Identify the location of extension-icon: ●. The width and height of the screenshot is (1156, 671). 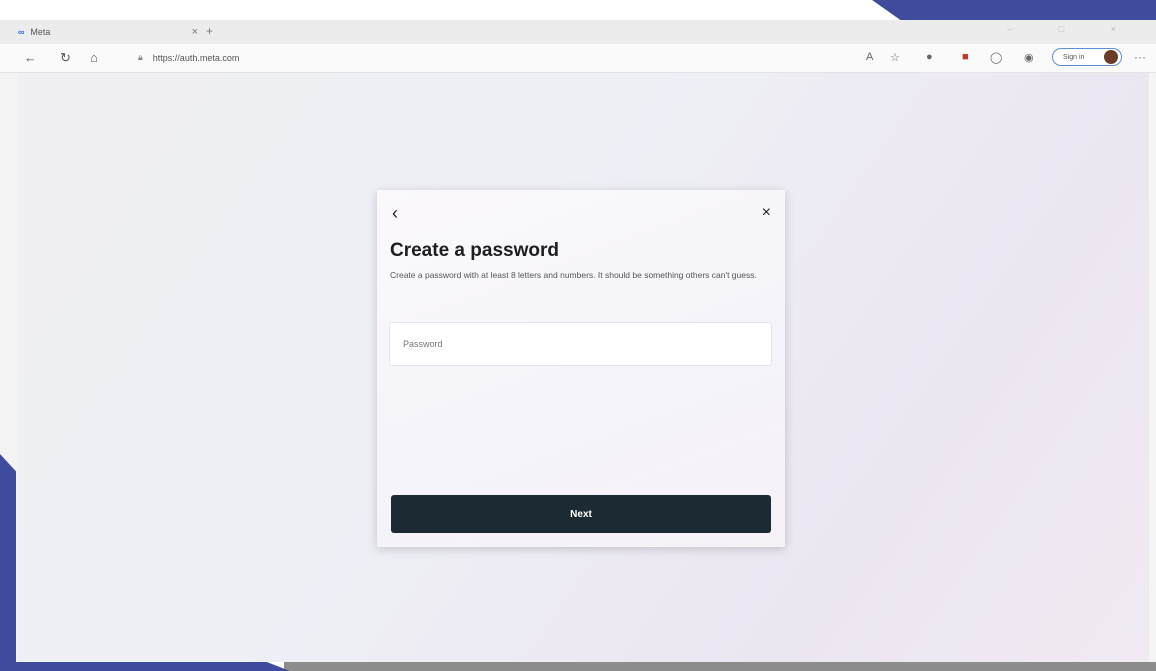
(929, 57).